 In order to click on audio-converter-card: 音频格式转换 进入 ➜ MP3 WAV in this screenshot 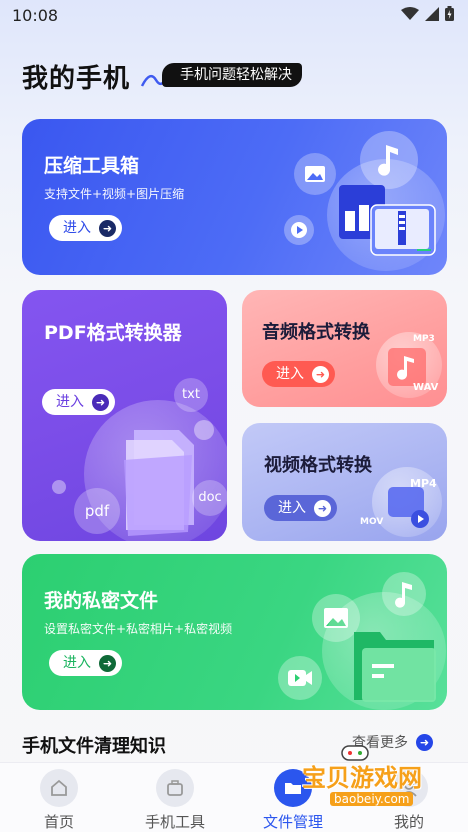, I will do `click(344, 348)`.